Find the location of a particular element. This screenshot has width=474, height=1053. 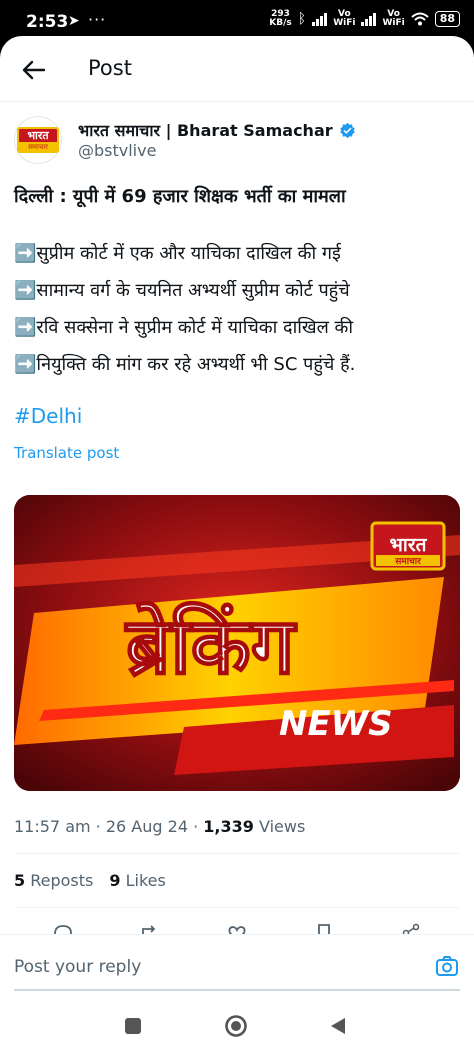

battery-indicator: 88 is located at coordinates (447, 19).